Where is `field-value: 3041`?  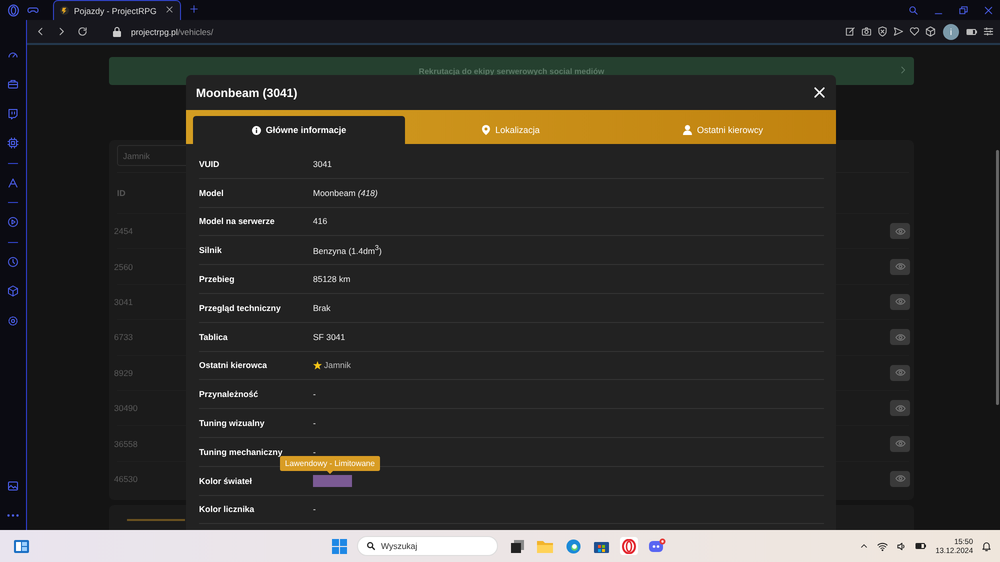 field-value: 3041 is located at coordinates (322, 163).